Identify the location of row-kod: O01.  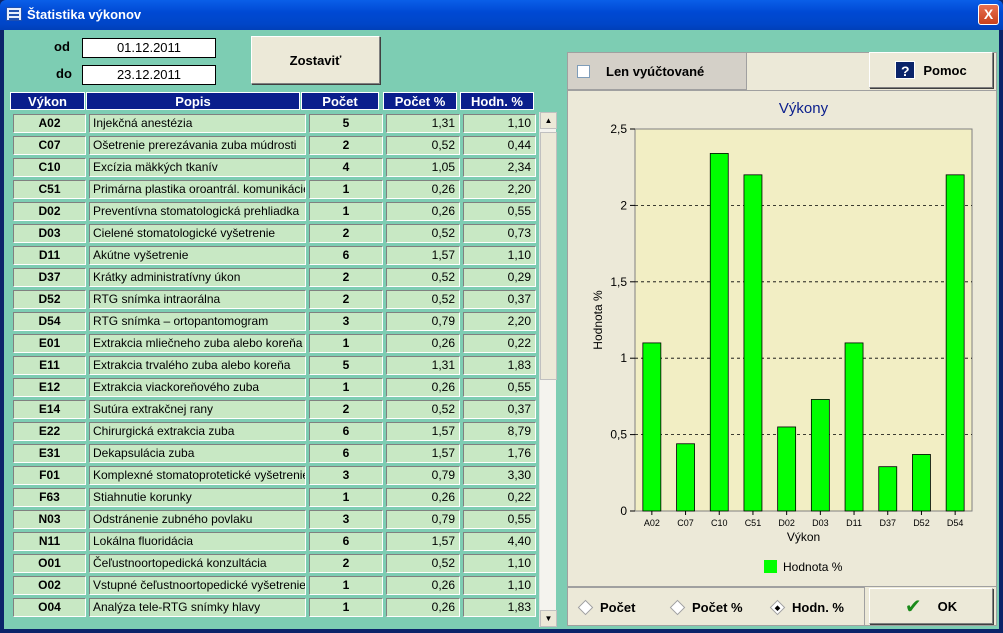
(49, 563).